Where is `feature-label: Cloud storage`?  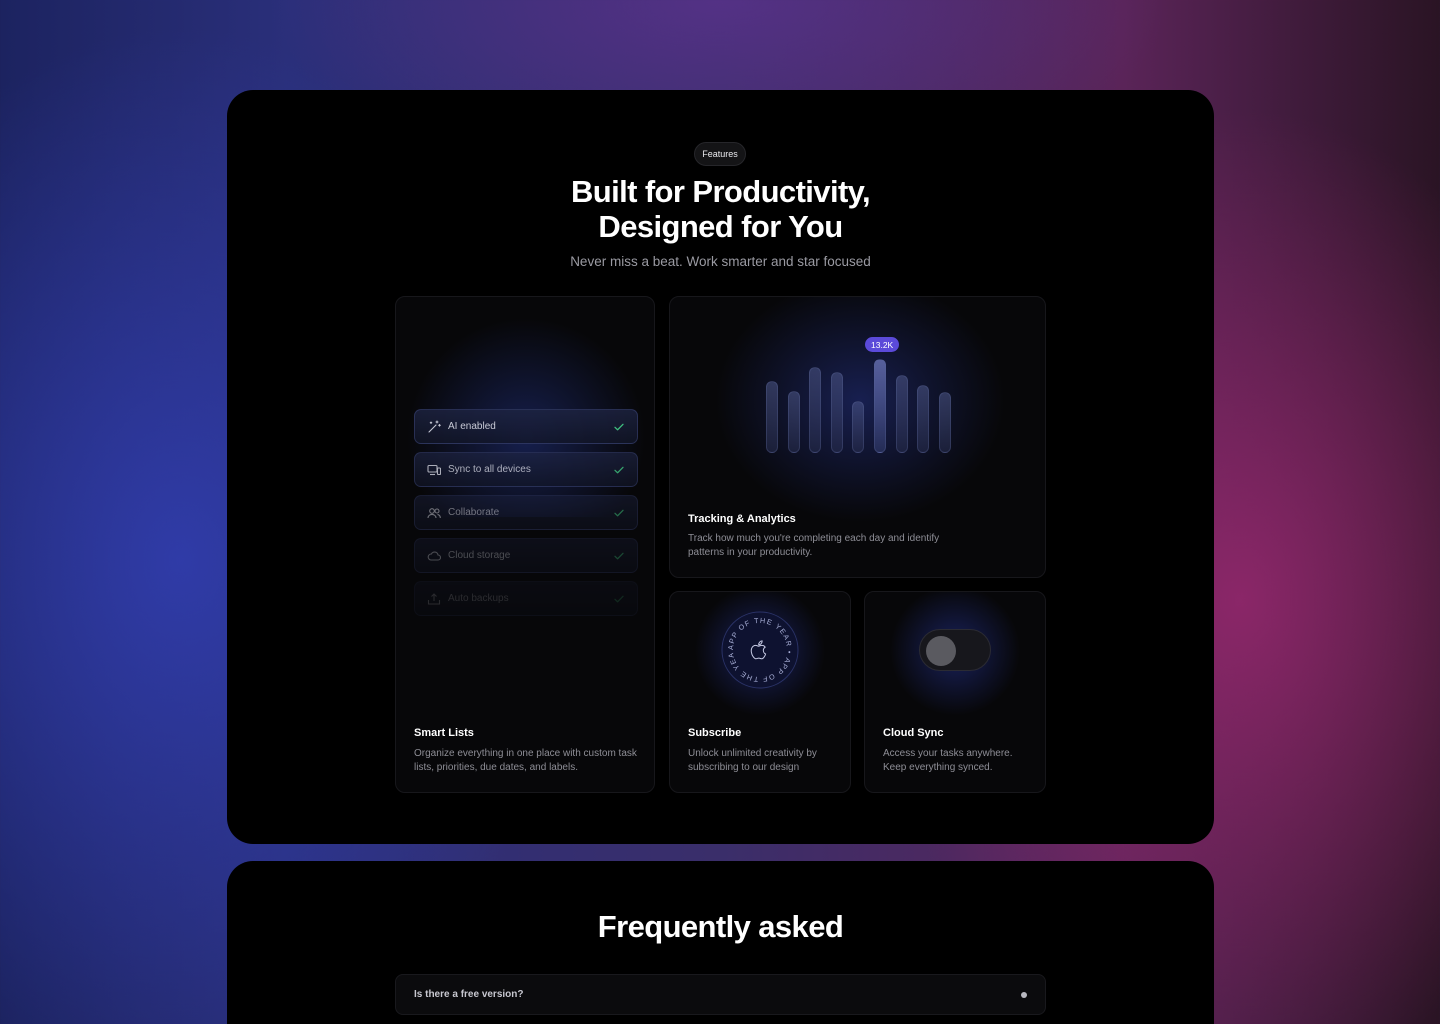
feature-label: Cloud storage is located at coordinates (479, 555).